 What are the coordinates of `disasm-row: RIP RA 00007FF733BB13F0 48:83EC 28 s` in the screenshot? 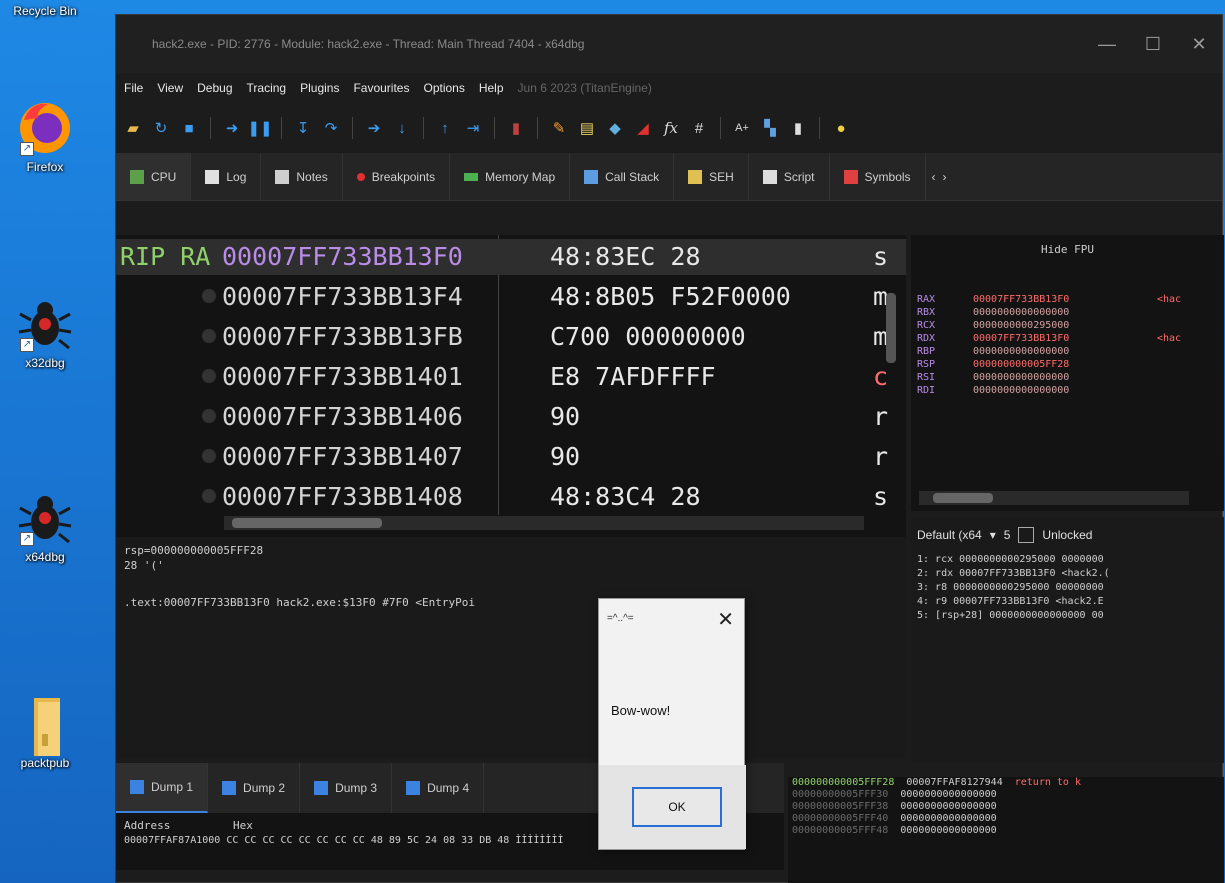 It's located at (511, 257).